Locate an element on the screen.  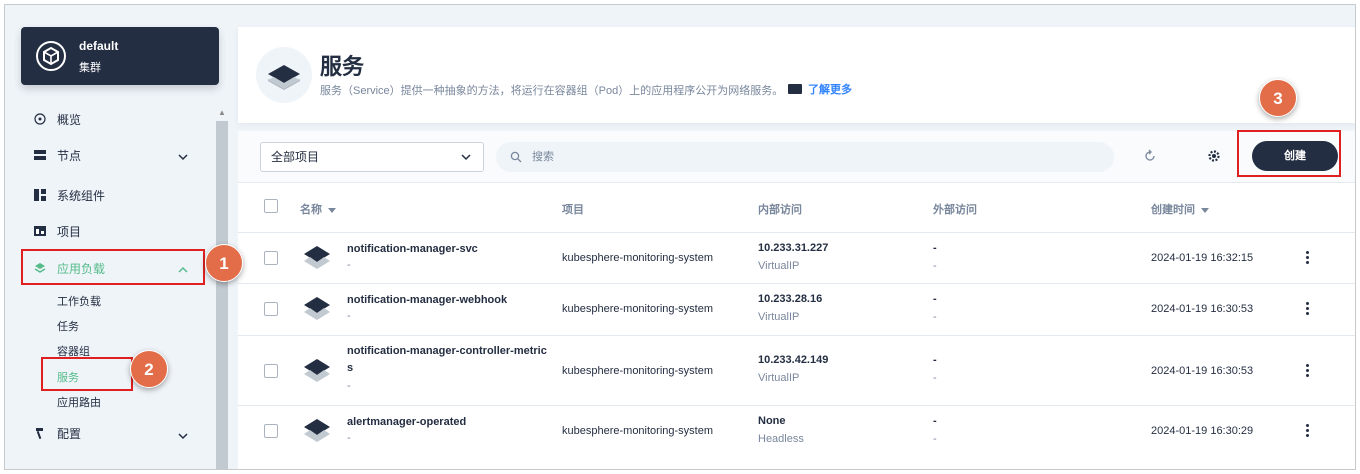
subnav-item-jobs: 任务 is located at coordinates (68, 326).